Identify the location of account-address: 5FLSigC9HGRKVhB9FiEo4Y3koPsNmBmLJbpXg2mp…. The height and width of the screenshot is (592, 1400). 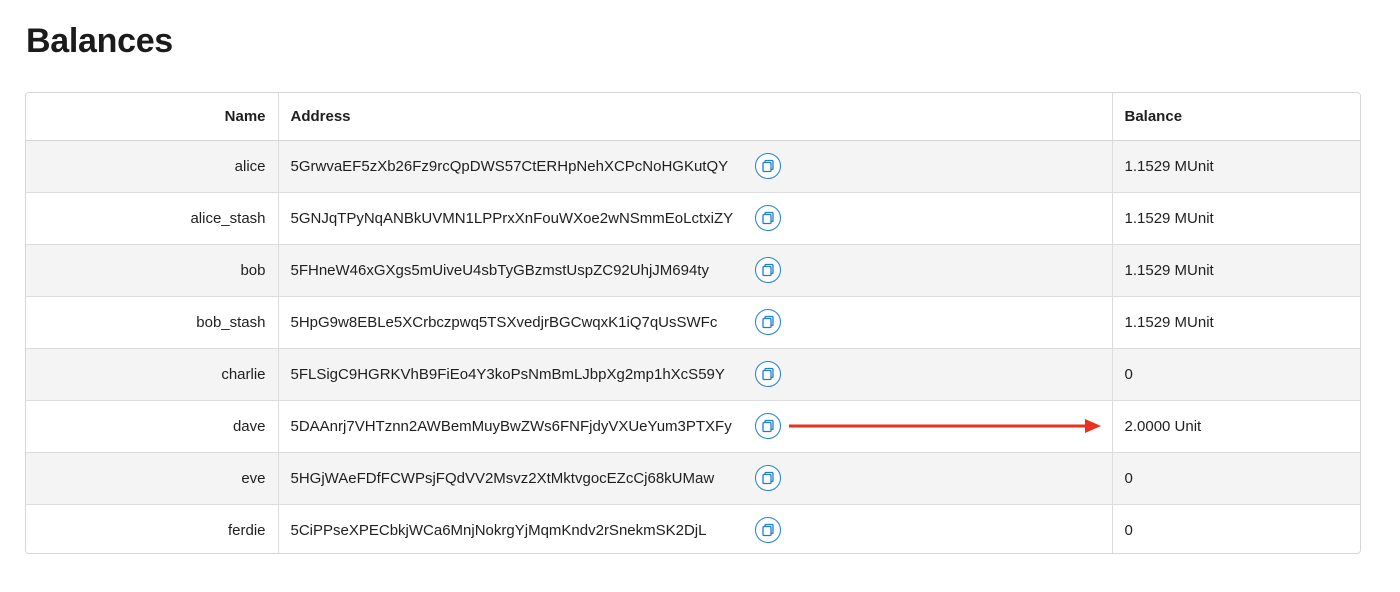
(507, 374).